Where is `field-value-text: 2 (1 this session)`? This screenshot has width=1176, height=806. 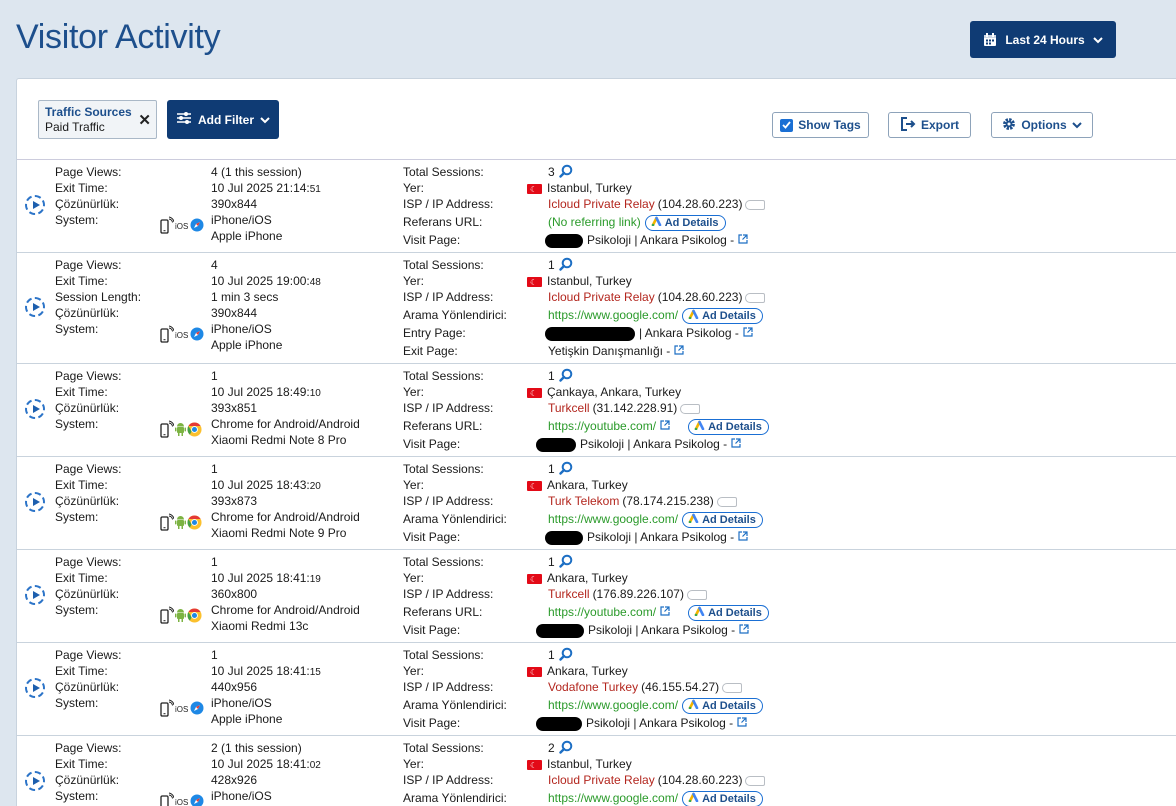 field-value-text: 2 (1 this session) is located at coordinates (256, 748).